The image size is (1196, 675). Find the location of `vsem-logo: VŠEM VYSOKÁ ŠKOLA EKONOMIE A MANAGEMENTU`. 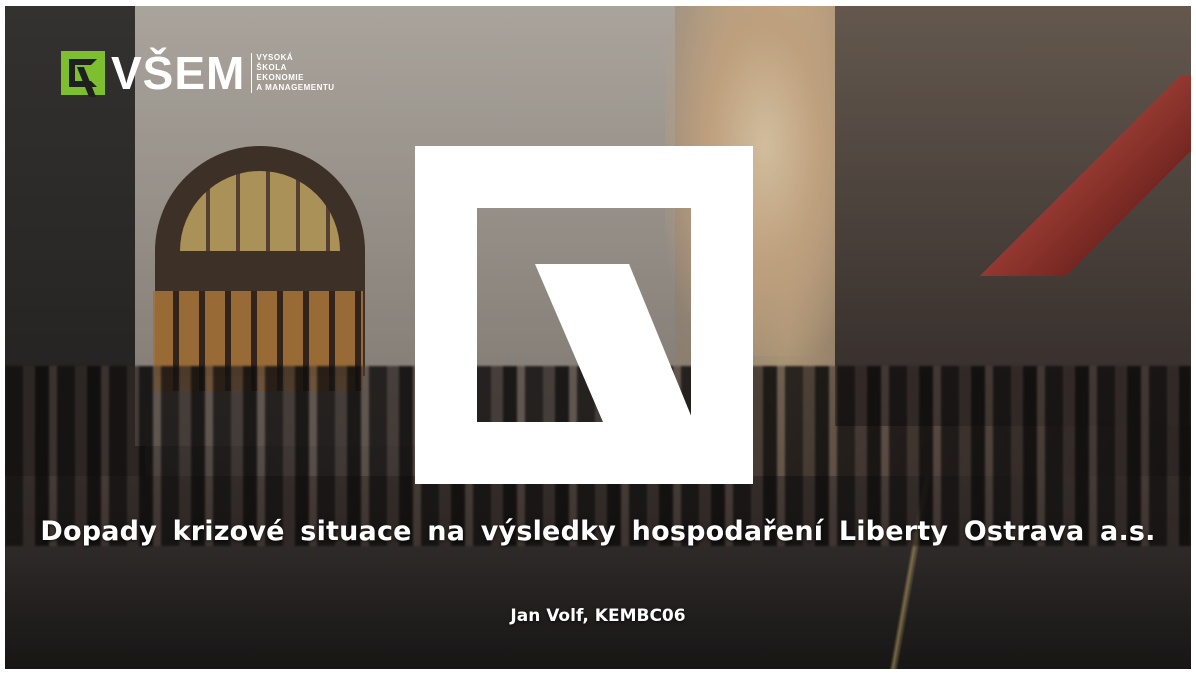

vsem-logo: VŠEM VYSOKÁ ŠKOLA EKONOMIE A MANAGEMENTU is located at coordinates (198, 73).